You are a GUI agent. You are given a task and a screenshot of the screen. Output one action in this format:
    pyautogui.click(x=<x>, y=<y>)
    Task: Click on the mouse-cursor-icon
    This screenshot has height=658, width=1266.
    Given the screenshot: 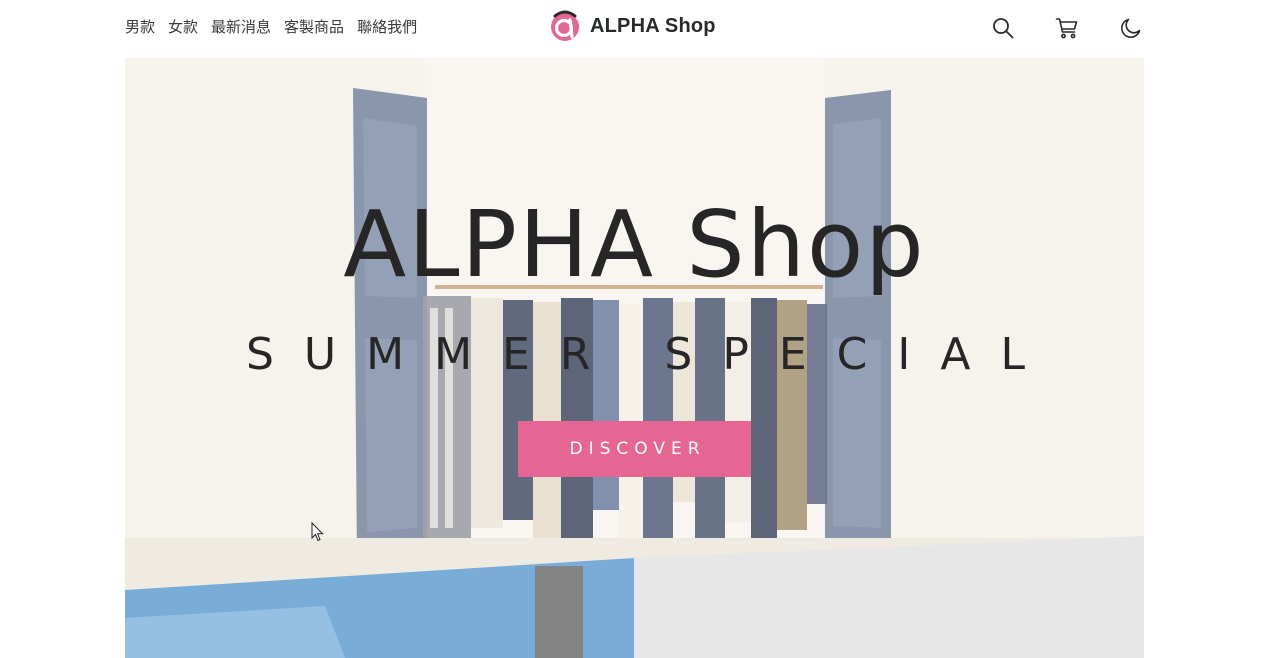 What is the action you would take?
    pyautogui.click(x=317, y=532)
    